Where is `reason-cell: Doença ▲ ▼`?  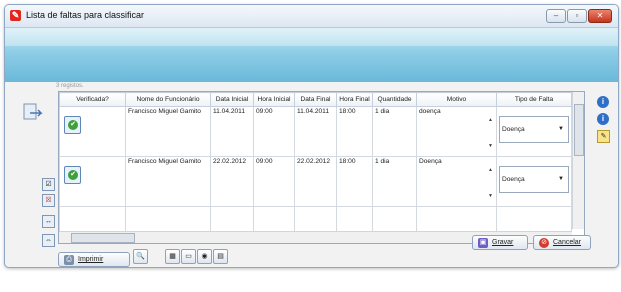 reason-cell: Doença ▲ ▼ is located at coordinates (456, 181).